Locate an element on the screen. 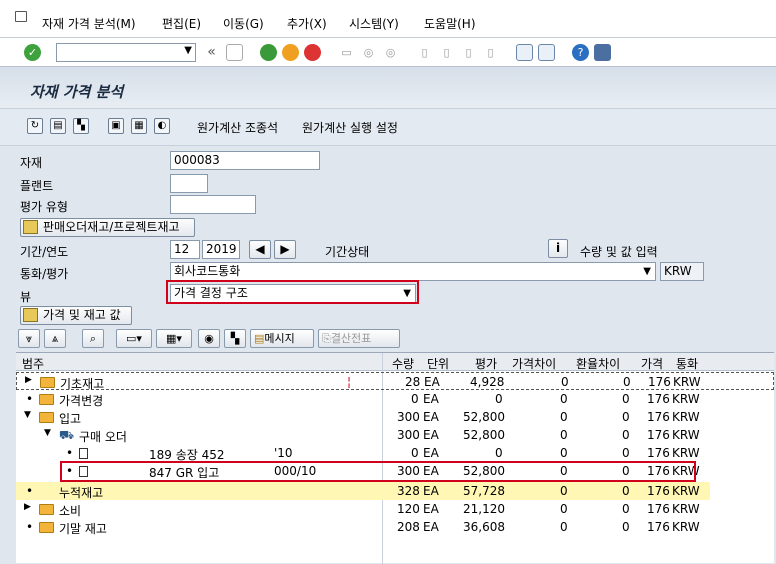  save-icon is located at coordinates (234, 52).